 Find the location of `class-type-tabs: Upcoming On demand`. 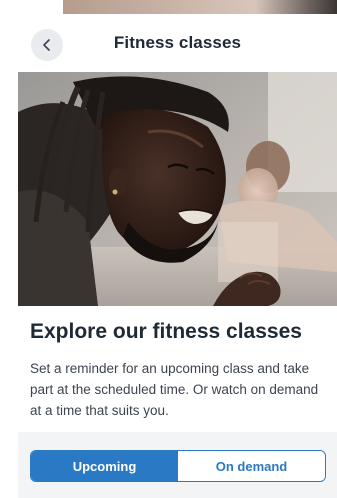

class-type-tabs: Upcoming On demand is located at coordinates (178, 466).